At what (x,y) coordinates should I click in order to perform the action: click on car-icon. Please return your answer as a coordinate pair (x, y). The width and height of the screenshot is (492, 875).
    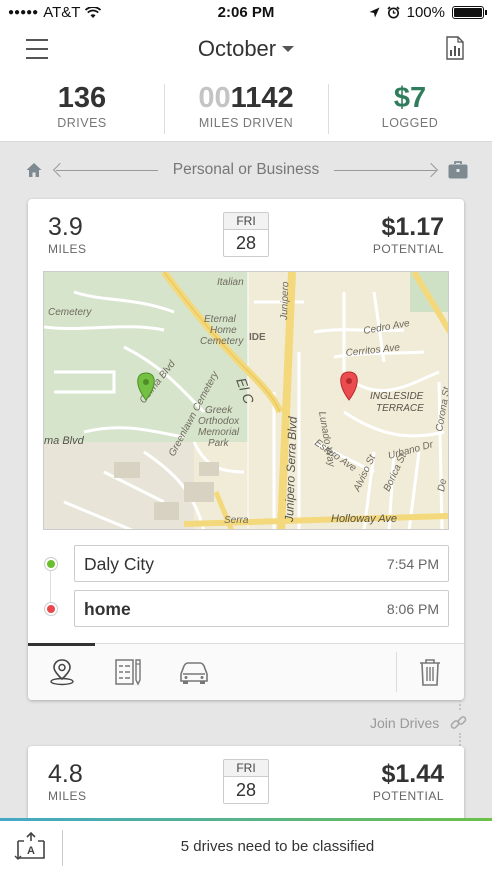
    Looking at the image, I should click on (194, 672).